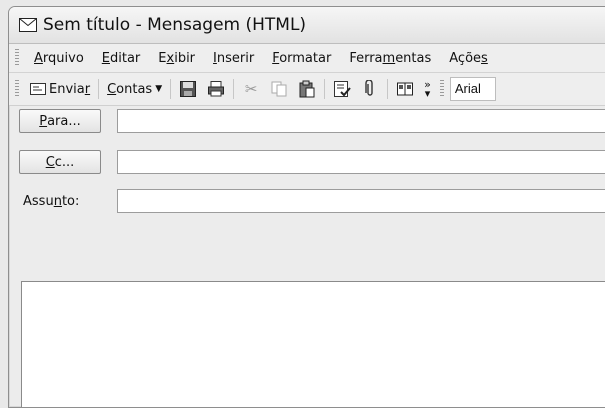  What do you see at coordinates (60, 89) in the screenshot?
I see `send-button: Enviar` at bounding box center [60, 89].